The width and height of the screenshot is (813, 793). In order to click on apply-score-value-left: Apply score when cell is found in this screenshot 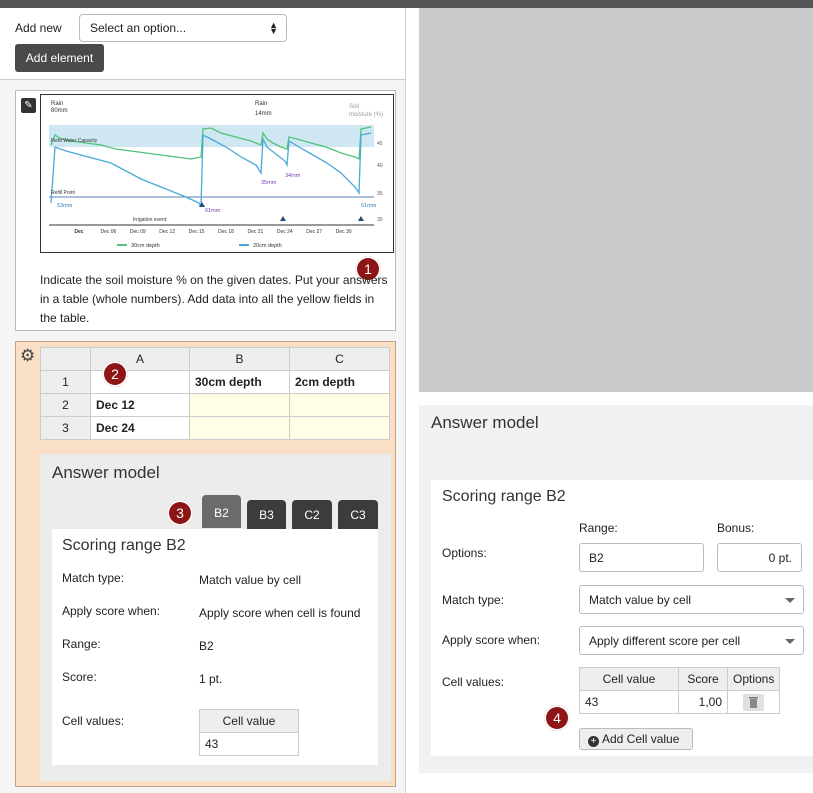, I will do `click(280, 613)`.